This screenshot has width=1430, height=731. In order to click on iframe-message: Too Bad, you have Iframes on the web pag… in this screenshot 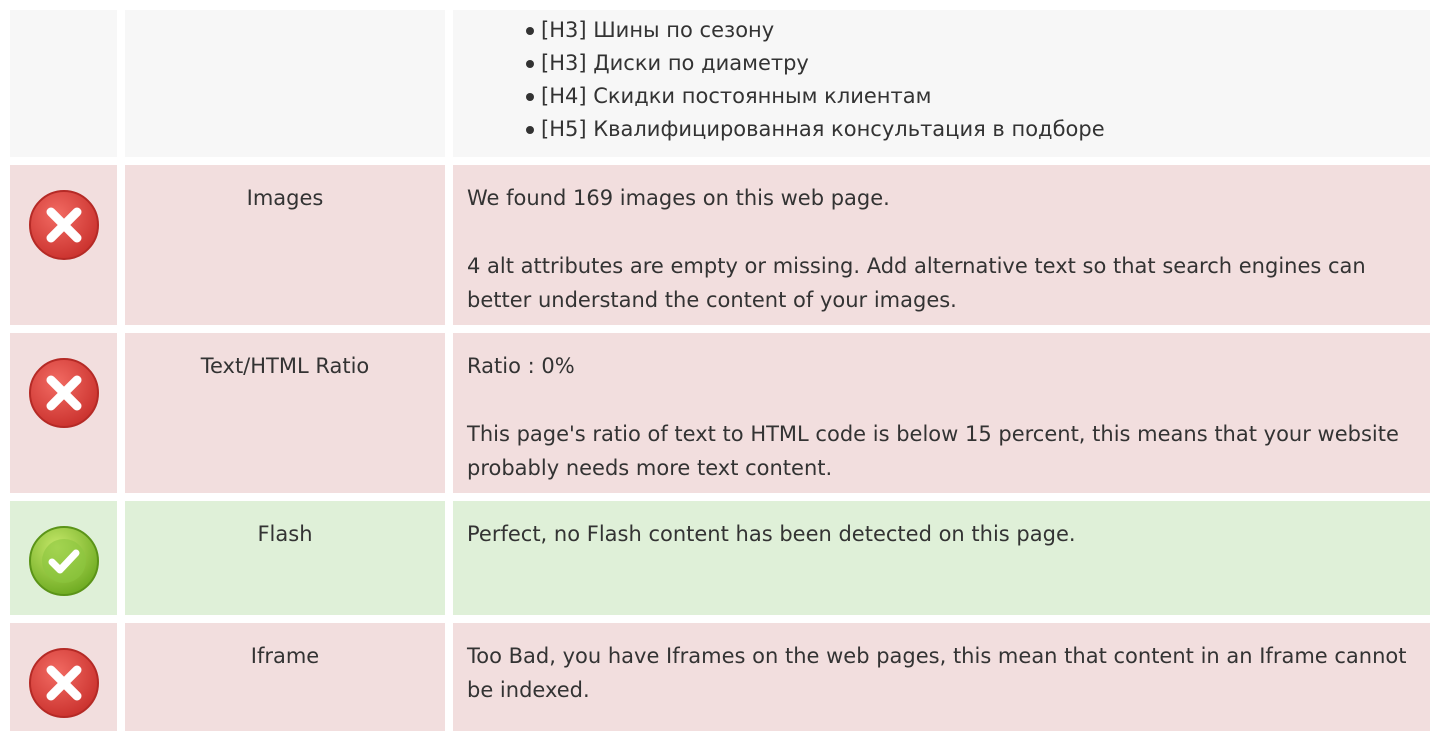, I will do `click(937, 673)`.